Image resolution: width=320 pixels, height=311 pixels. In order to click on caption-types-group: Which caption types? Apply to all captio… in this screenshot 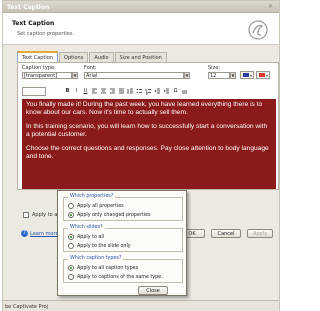, I will do `click(123, 269)`.